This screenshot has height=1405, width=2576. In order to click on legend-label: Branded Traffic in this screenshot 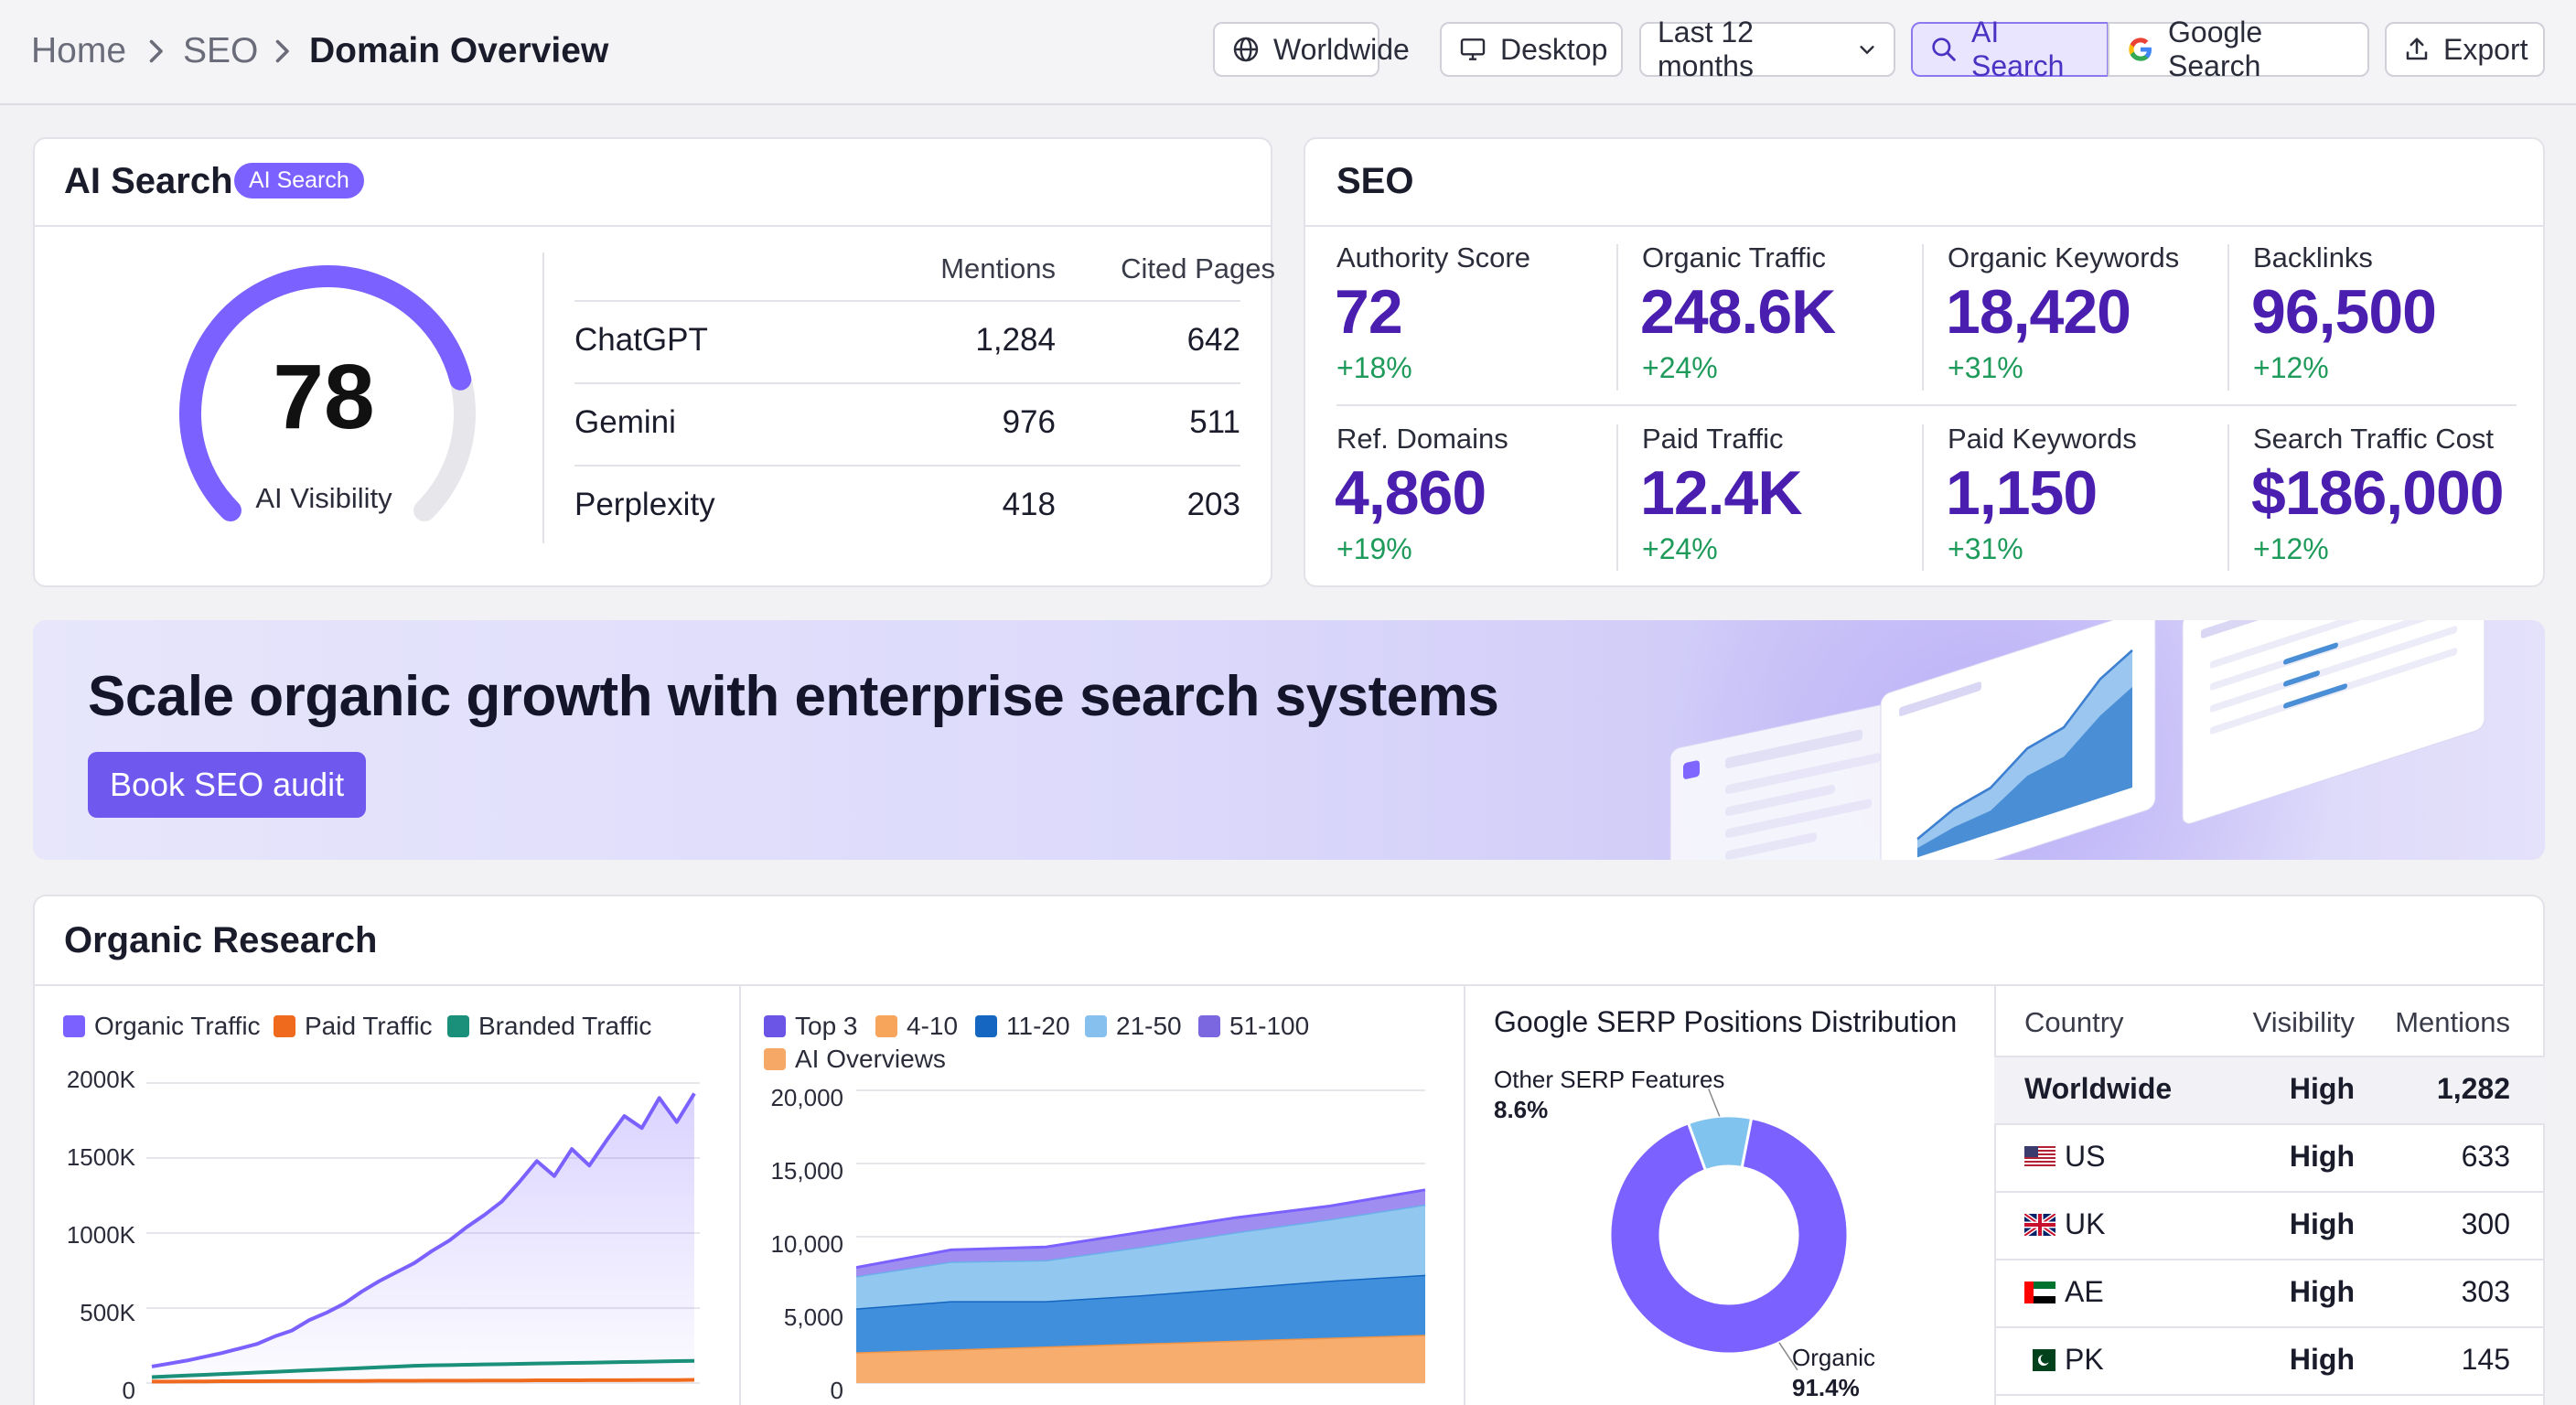, I will do `click(565, 1026)`.